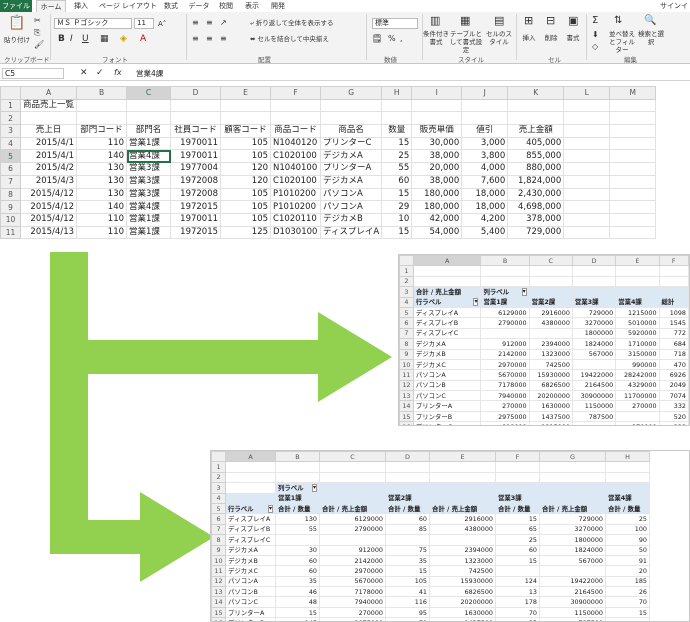 This screenshot has height=622, width=690. I want to click on pivot2-cell-b9: 30, so click(297, 550).